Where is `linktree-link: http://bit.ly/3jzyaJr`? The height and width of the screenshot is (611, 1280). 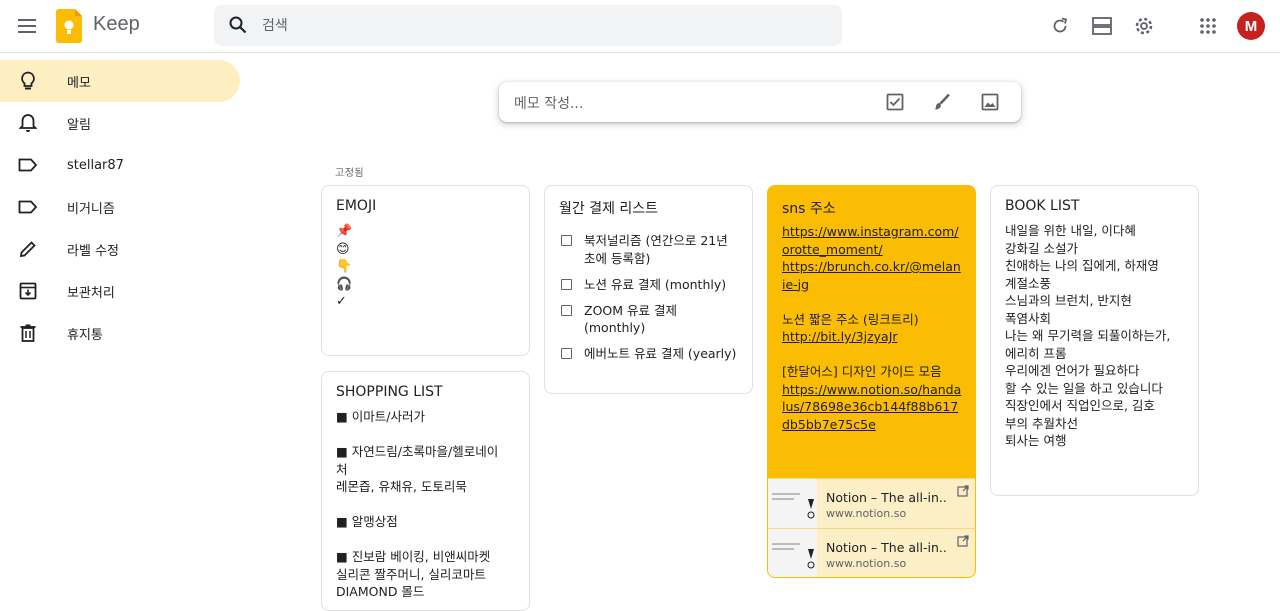
linktree-link: http://bit.ly/3jzyaJr is located at coordinates (840, 336).